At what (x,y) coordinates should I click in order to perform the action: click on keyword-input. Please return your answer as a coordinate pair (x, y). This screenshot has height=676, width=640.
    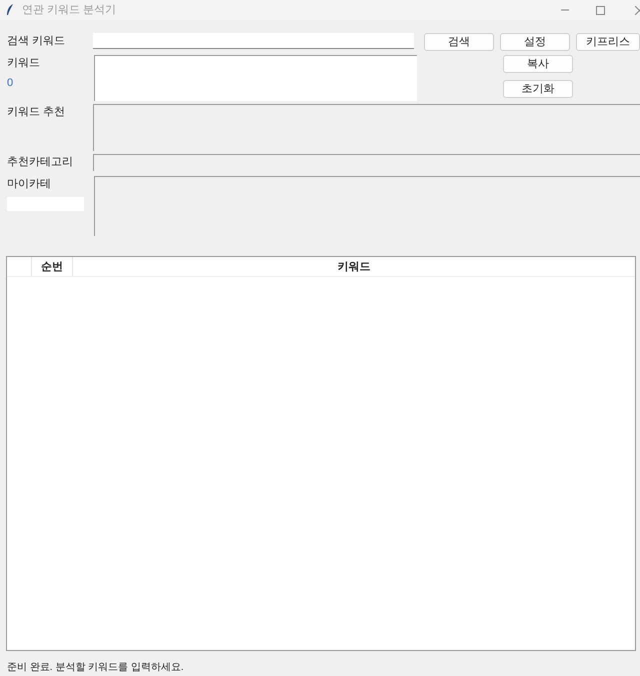
    Looking at the image, I should click on (255, 78).